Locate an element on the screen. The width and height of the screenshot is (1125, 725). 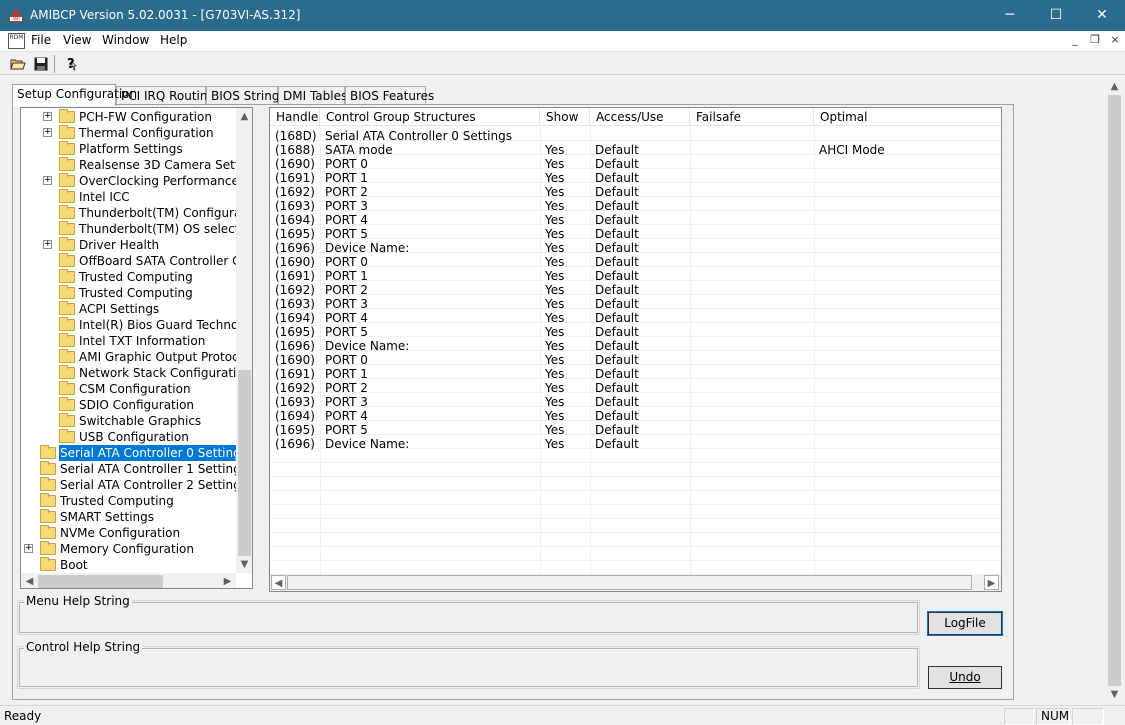
tree-item: Thunderbolt(TM) Configuration is located at coordinates (136, 213).